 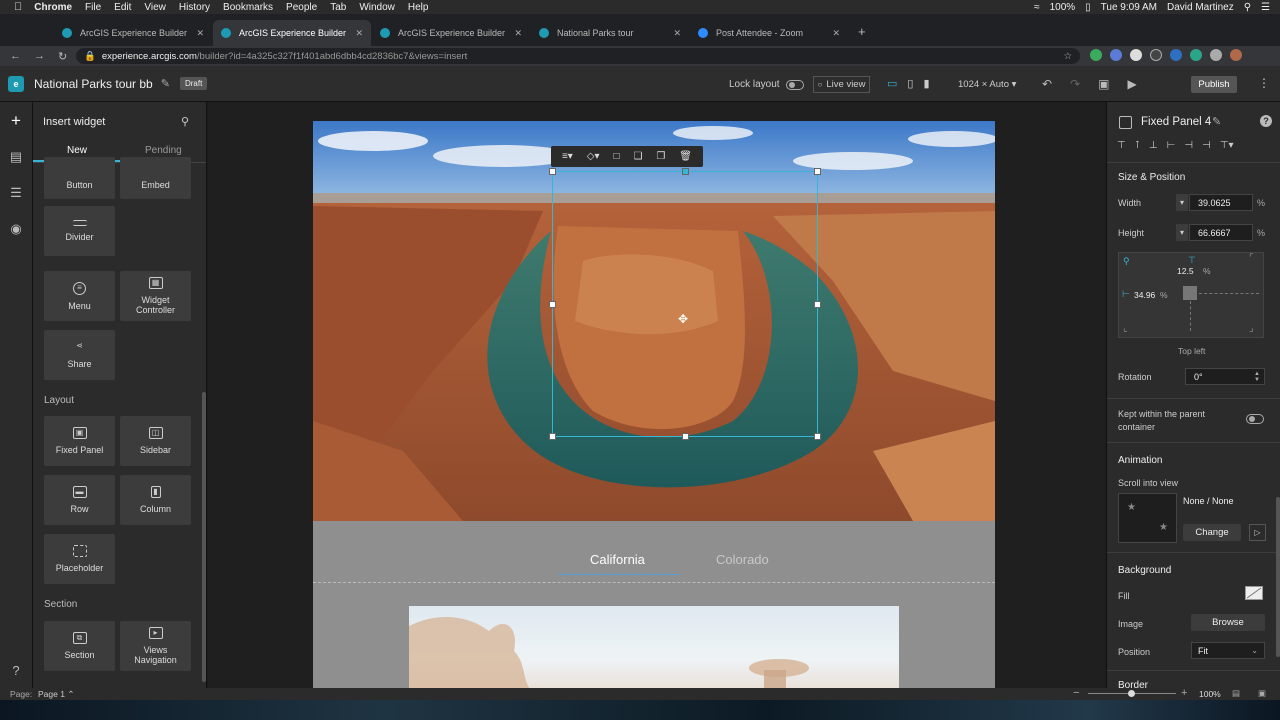 I want to click on widget-embed: Embed, so click(x=155, y=178).